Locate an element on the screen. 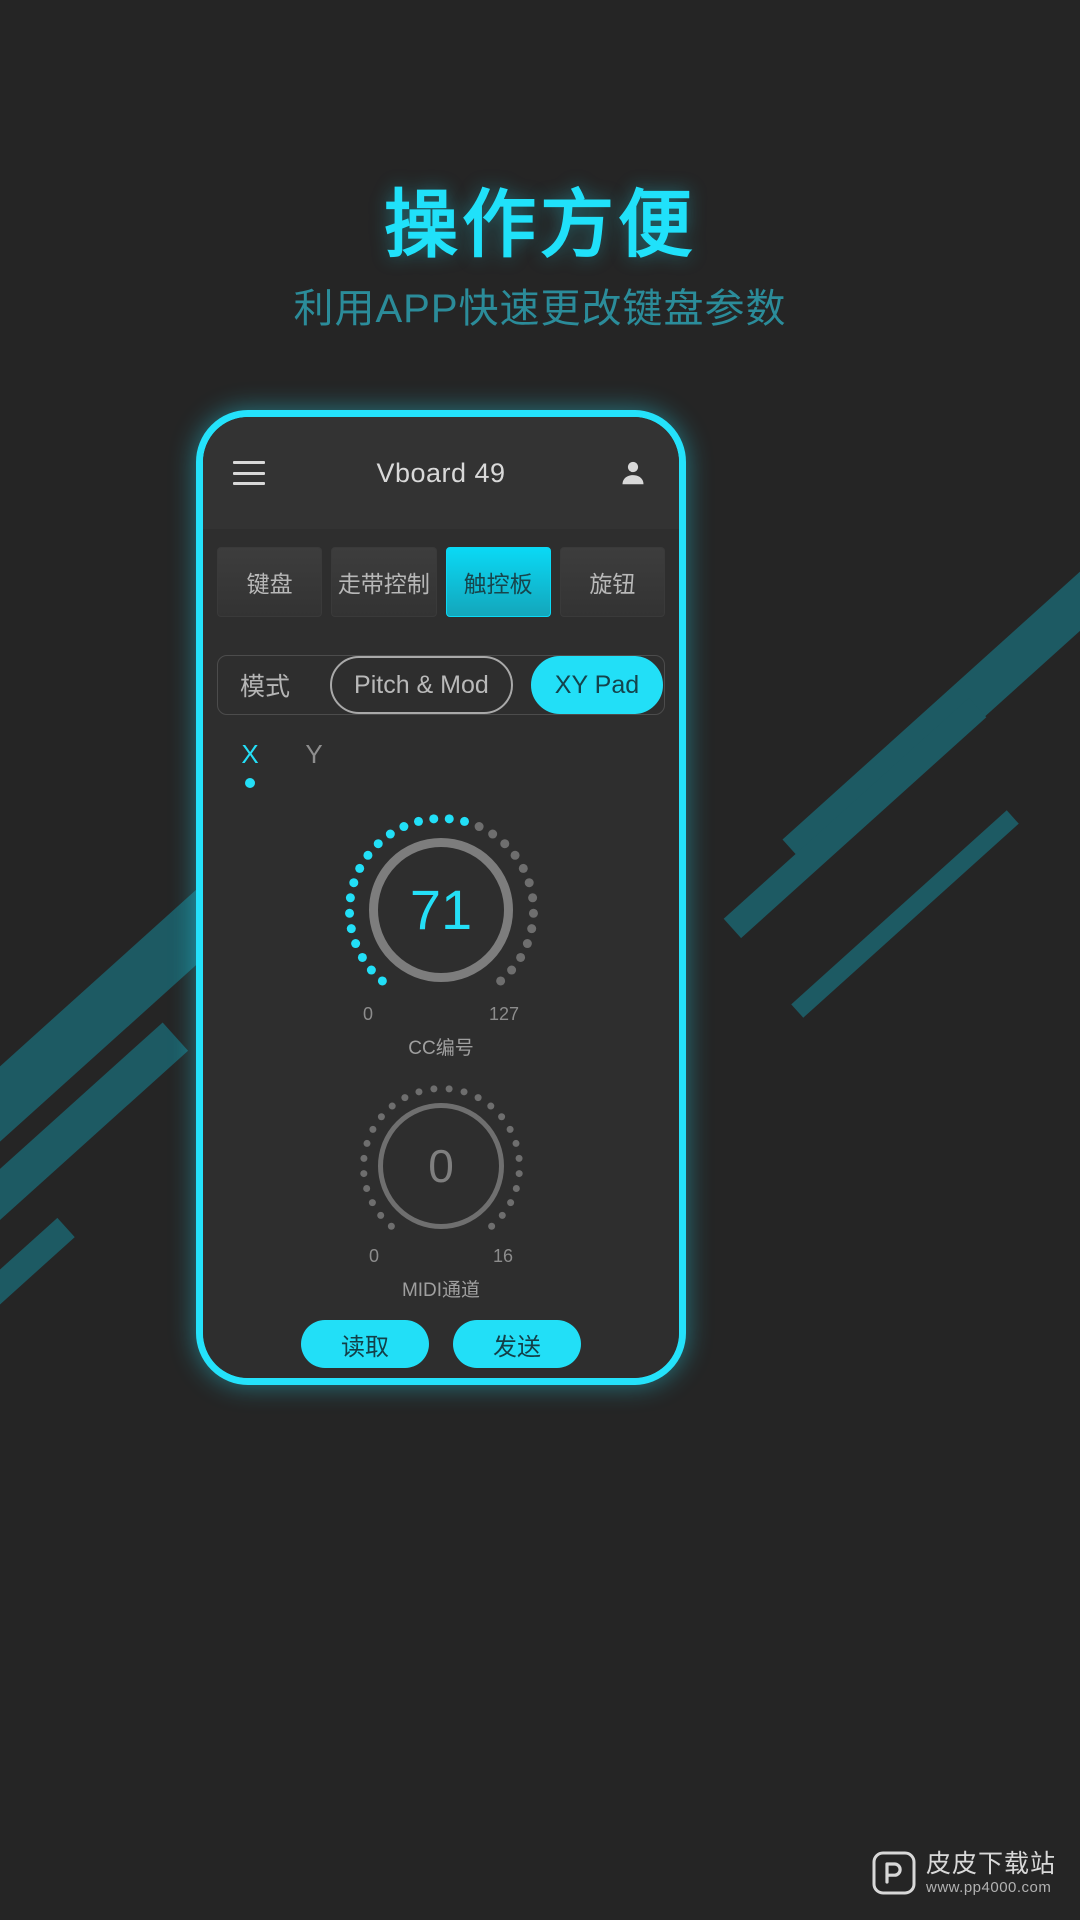  watermark-url: www.pp4000.com is located at coordinates (988, 1887).